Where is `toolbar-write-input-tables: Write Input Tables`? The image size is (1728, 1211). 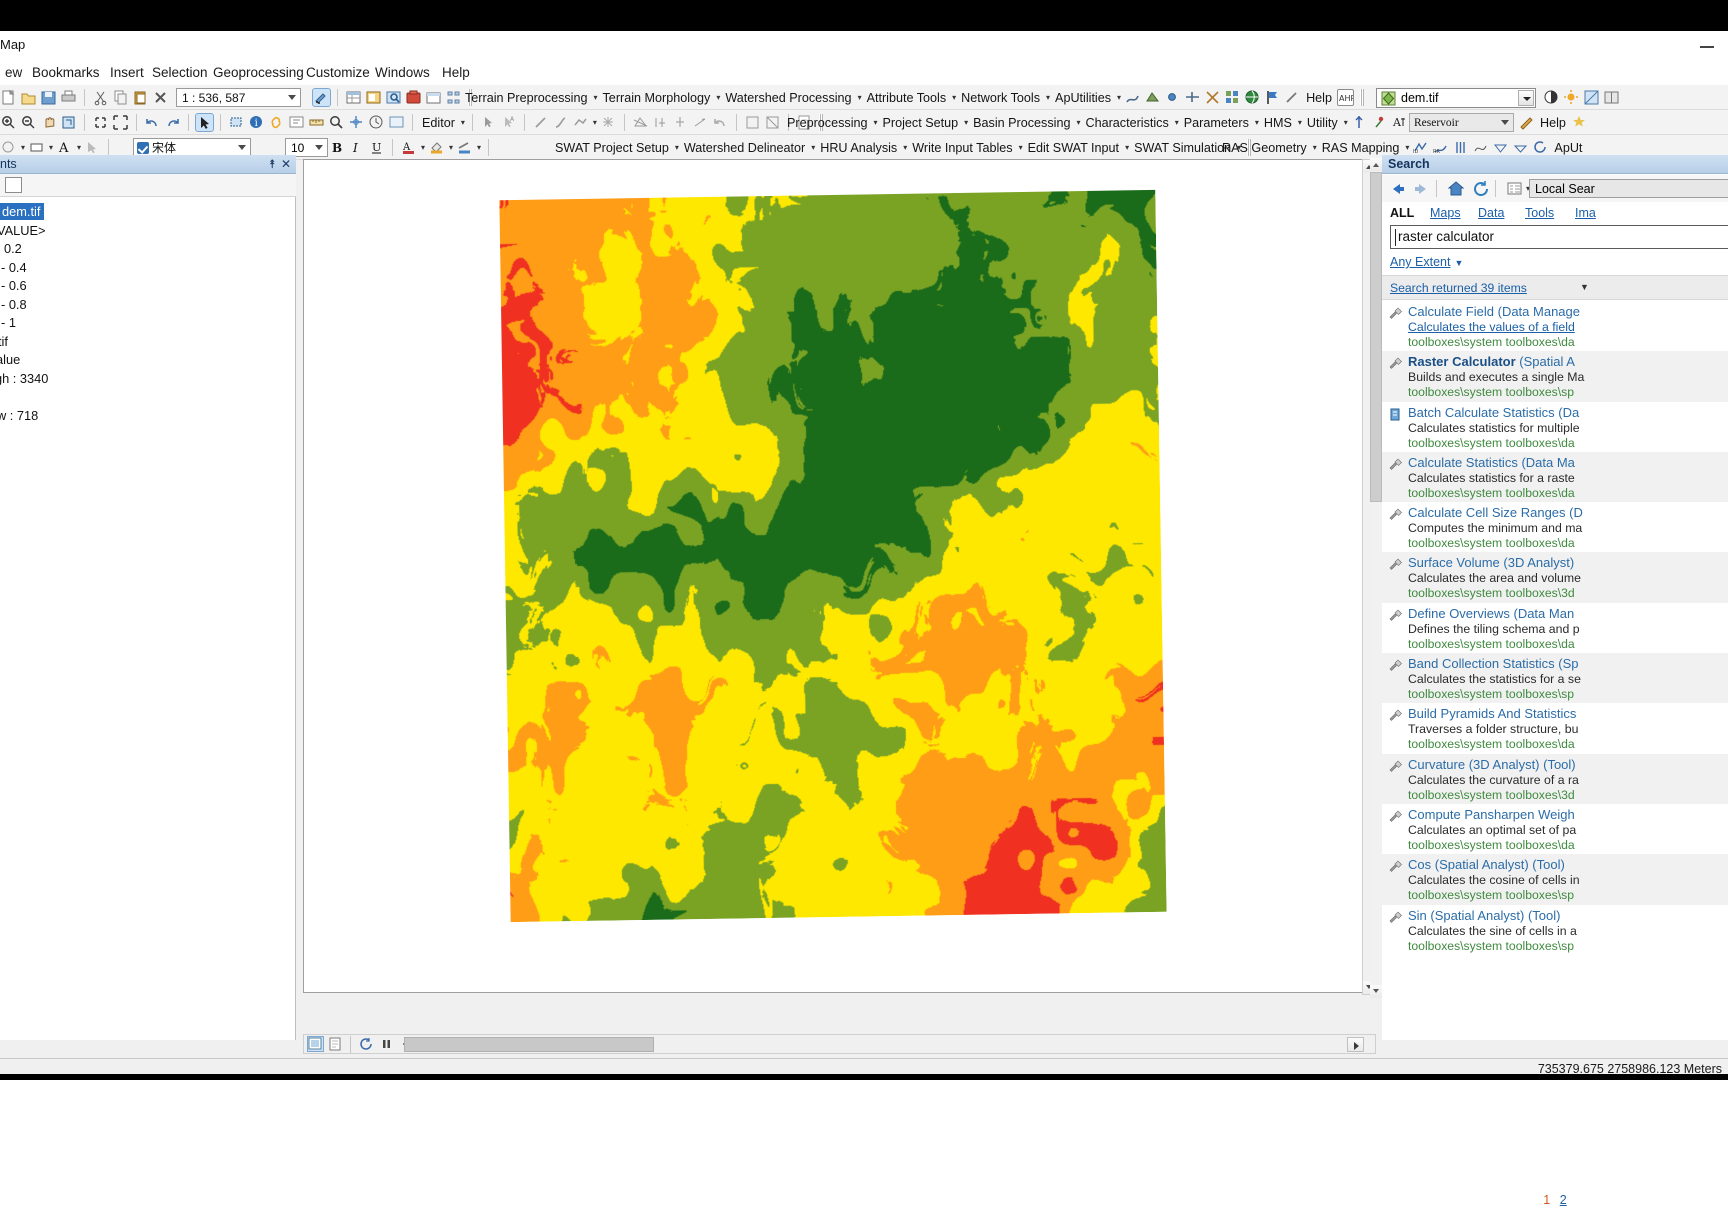 toolbar-write-input-tables: Write Input Tables is located at coordinates (962, 148).